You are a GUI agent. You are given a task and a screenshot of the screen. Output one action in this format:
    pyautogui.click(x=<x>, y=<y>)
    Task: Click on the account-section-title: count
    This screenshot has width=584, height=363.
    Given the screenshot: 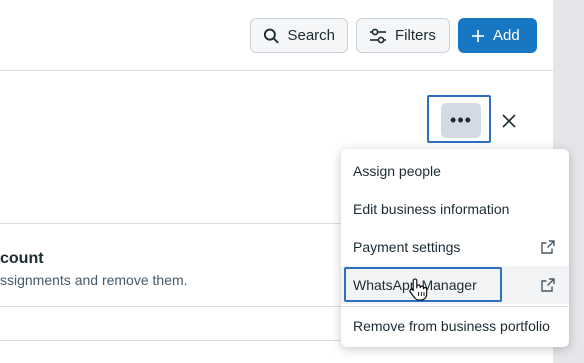 What is the action you would take?
    pyautogui.click(x=22, y=258)
    